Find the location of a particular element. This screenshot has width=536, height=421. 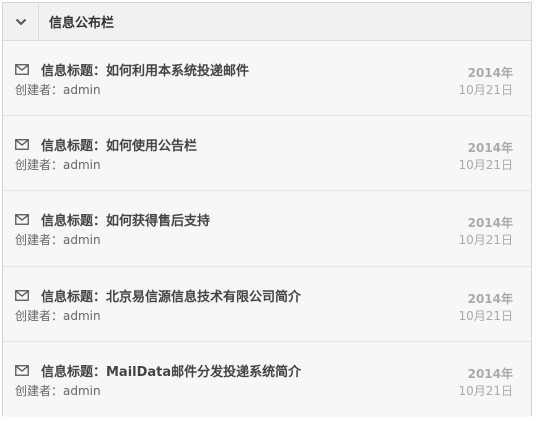

chevron-down-icon is located at coordinates (20, 21).